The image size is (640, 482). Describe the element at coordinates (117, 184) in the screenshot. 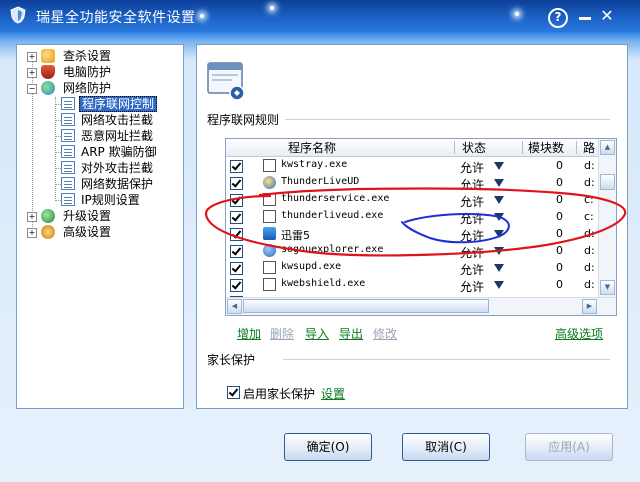

I see `tree-item-label: 网络数据保护` at that location.